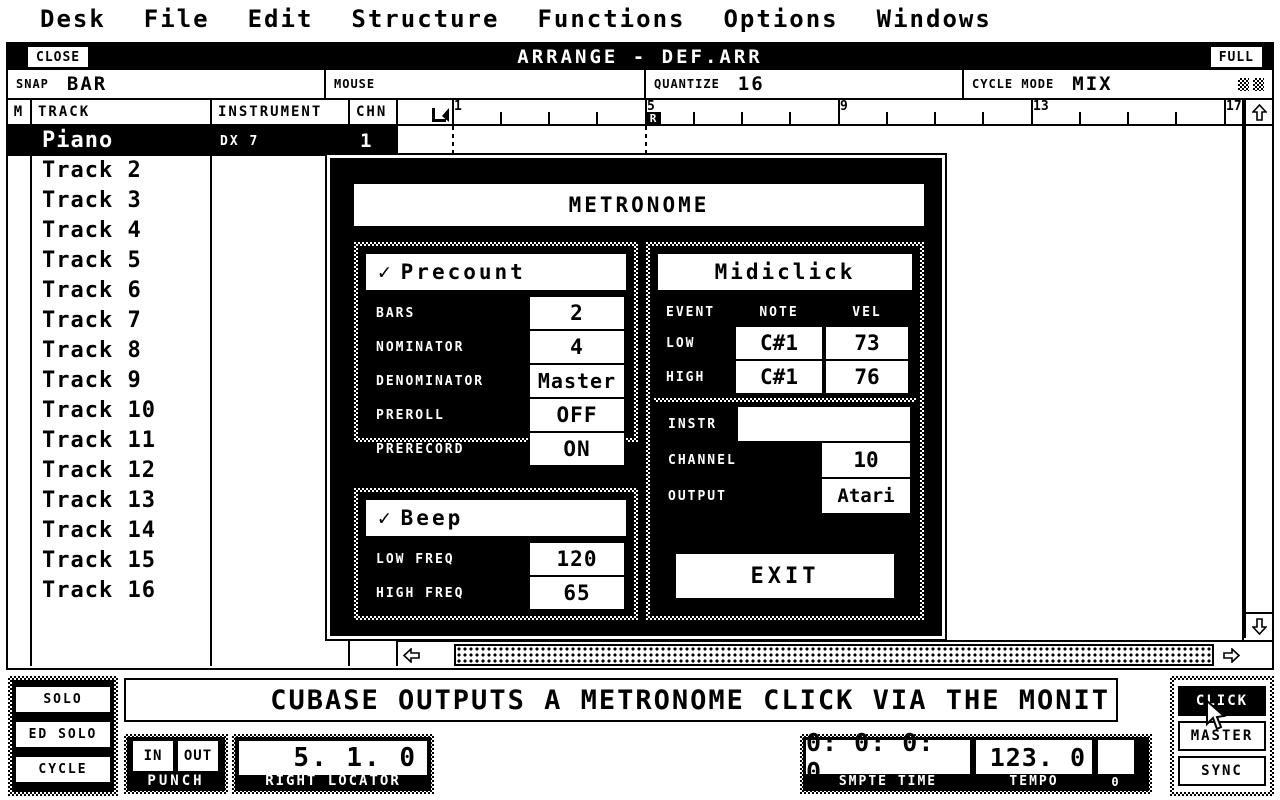  Describe the element at coordinates (824, 424) in the screenshot. I see `instr-value` at that location.